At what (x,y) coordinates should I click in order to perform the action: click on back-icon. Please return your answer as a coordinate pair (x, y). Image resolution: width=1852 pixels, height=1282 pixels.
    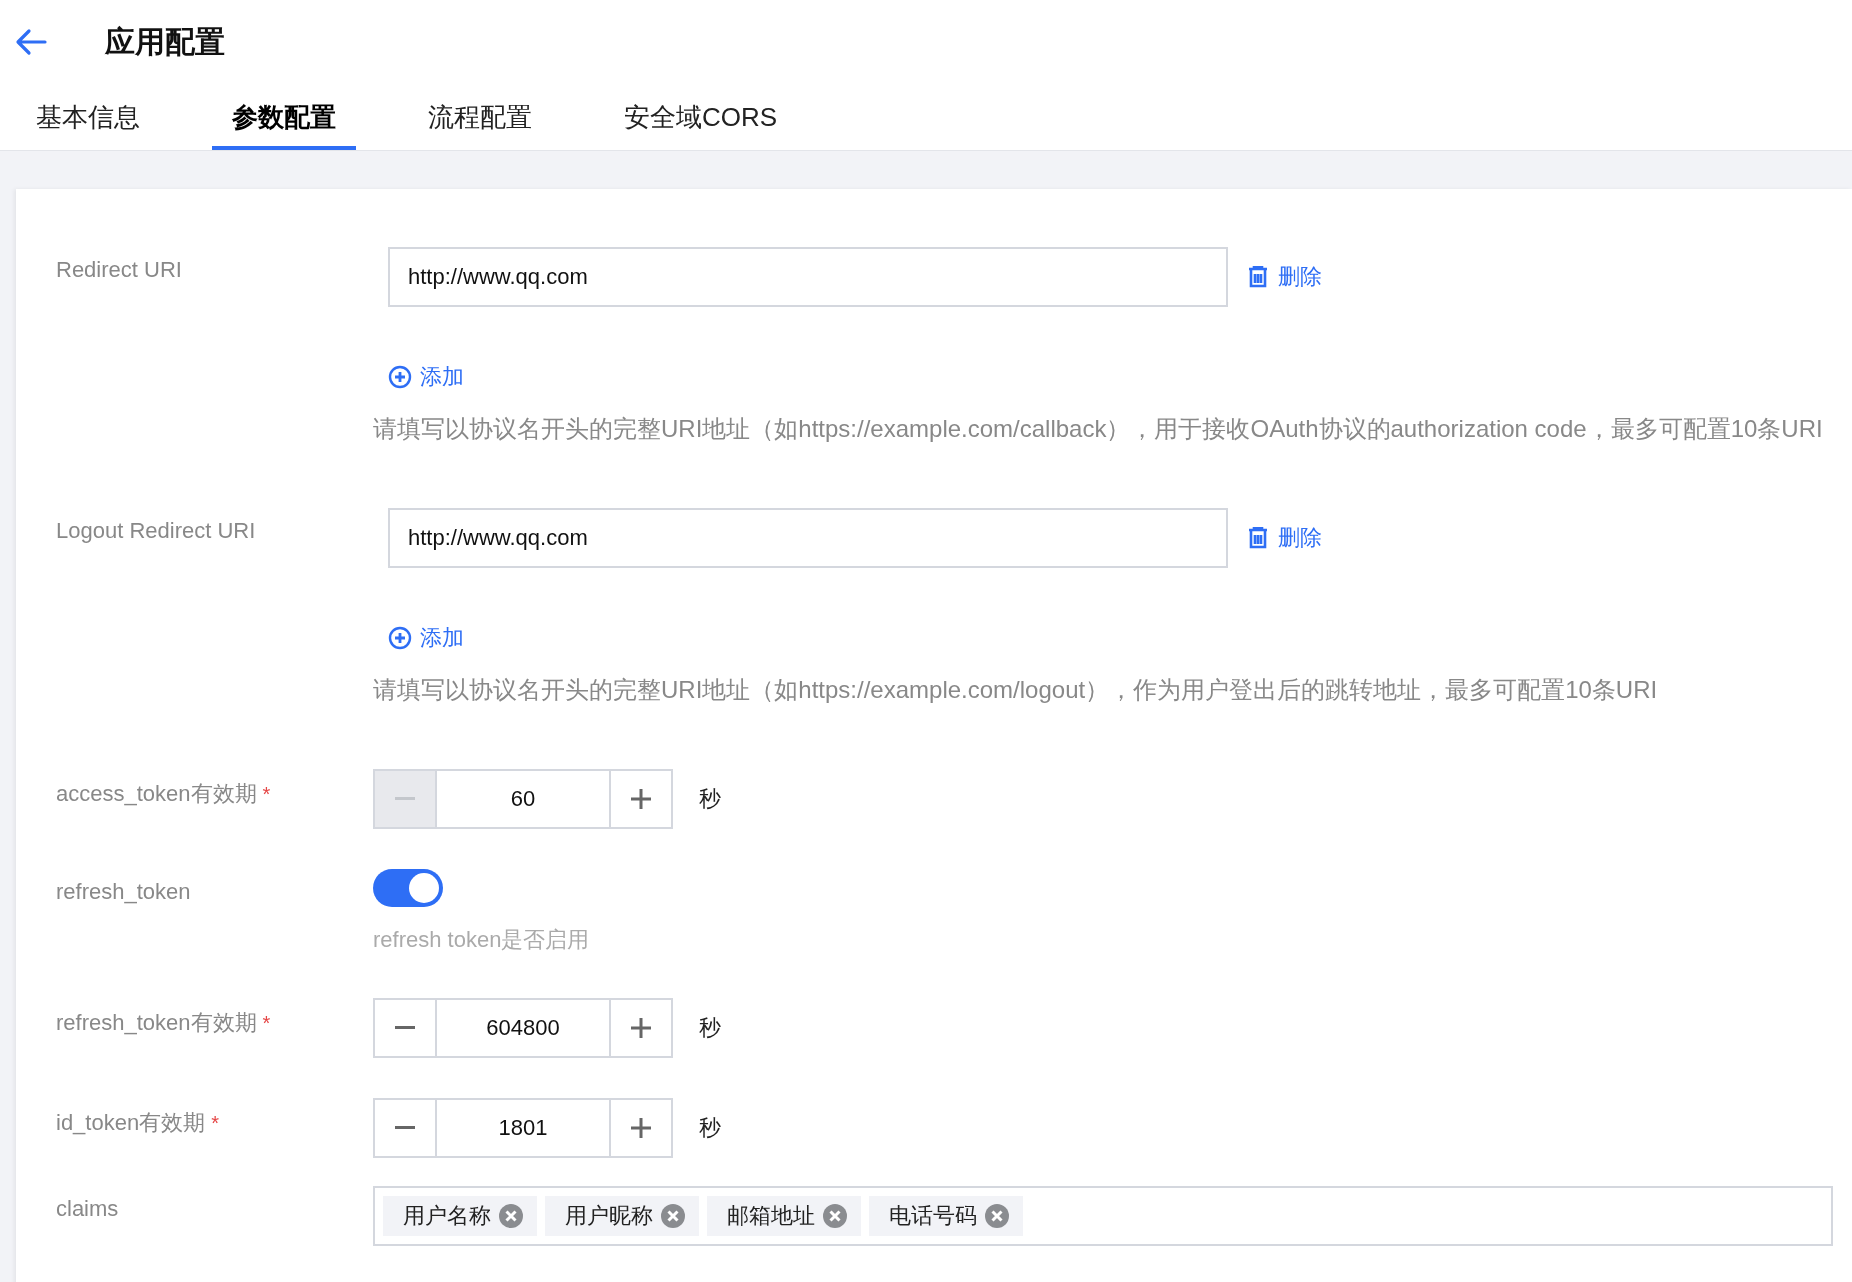
    Looking at the image, I should click on (31, 42).